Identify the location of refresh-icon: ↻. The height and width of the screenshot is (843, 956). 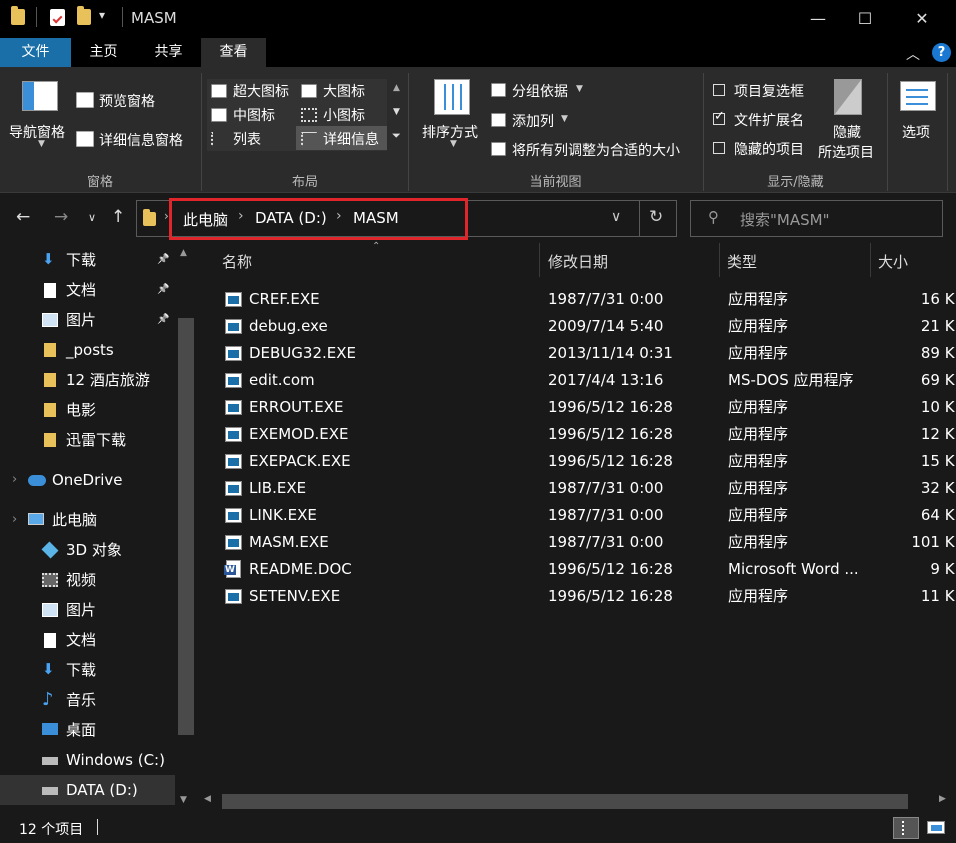
(656, 217).